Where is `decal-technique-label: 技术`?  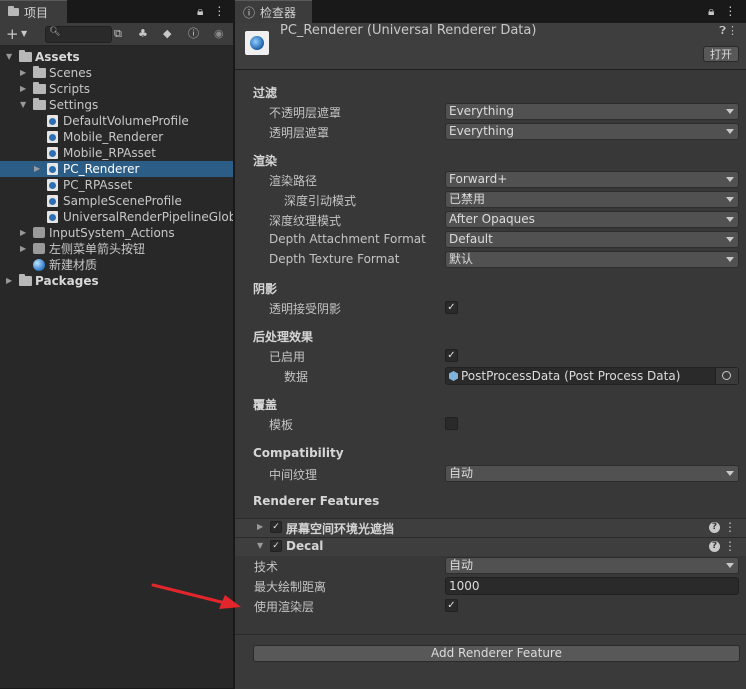 decal-technique-label: 技术 is located at coordinates (266, 567).